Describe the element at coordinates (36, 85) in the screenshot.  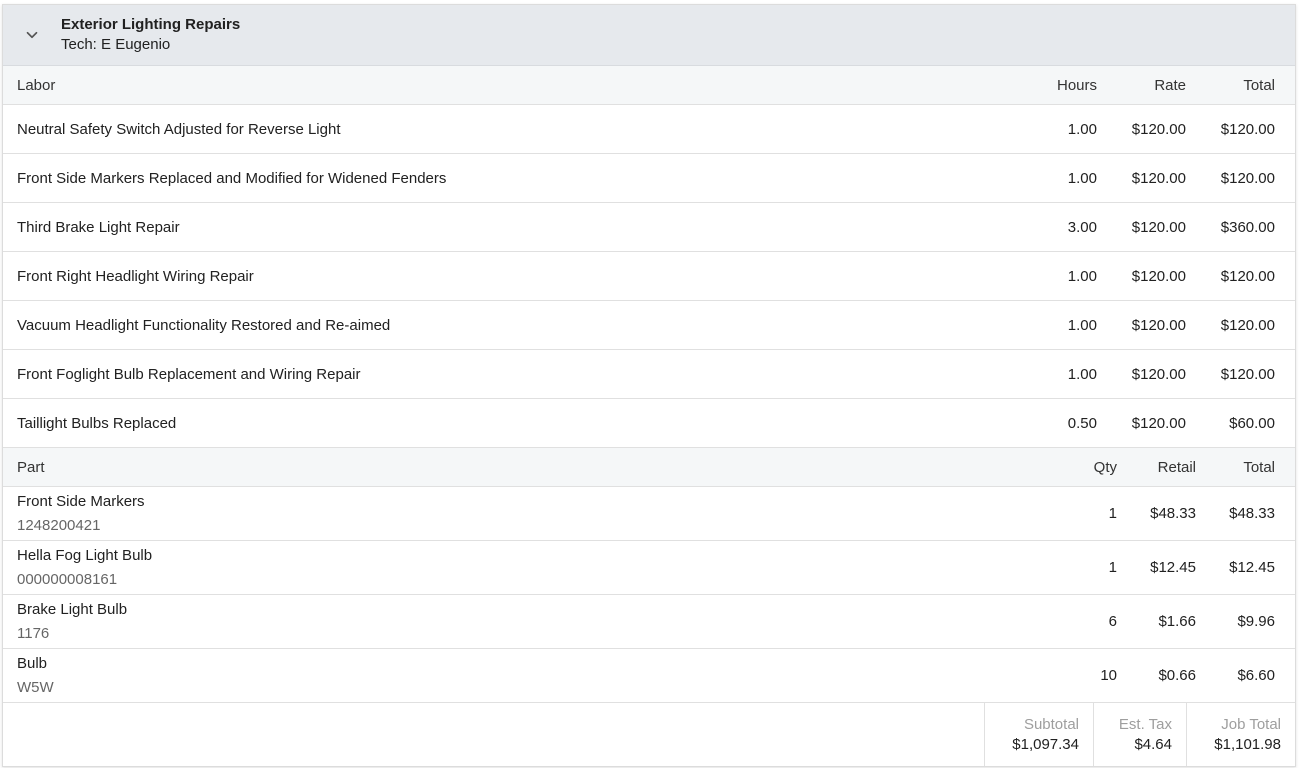
I see `labor-column-header: Labor` at that location.